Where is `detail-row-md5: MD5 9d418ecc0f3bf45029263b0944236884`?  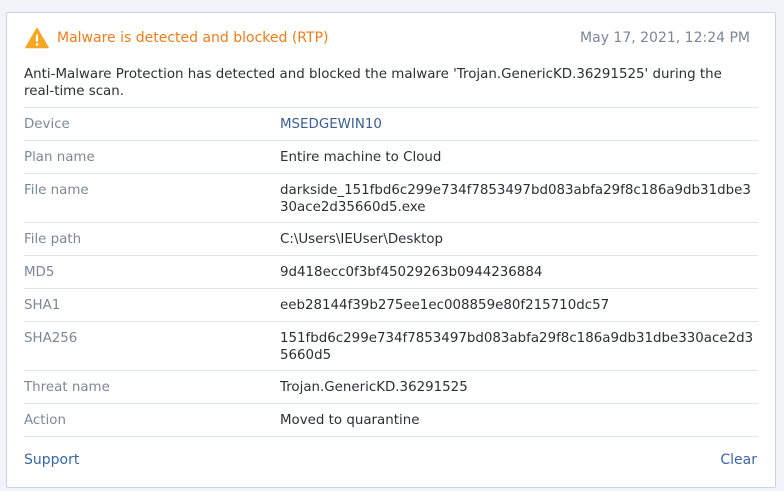
detail-row-md5: MD5 9d418ecc0f3bf45029263b0944236884 is located at coordinates (391, 272).